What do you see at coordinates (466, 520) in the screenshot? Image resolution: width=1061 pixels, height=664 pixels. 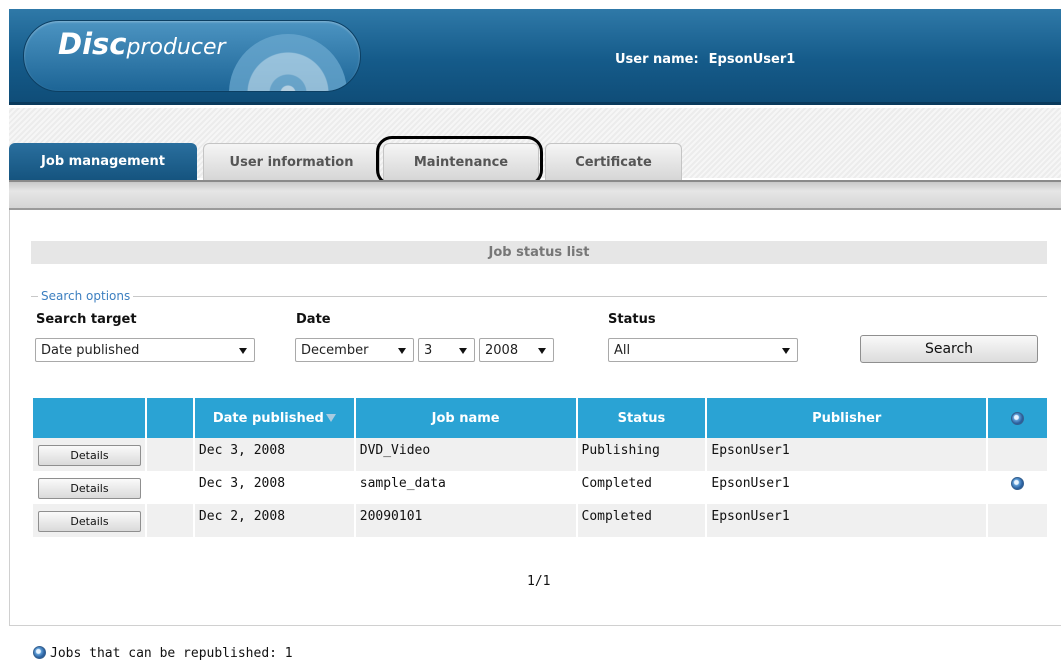 I see `job-name-cell: 20090101` at bounding box center [466, 520].